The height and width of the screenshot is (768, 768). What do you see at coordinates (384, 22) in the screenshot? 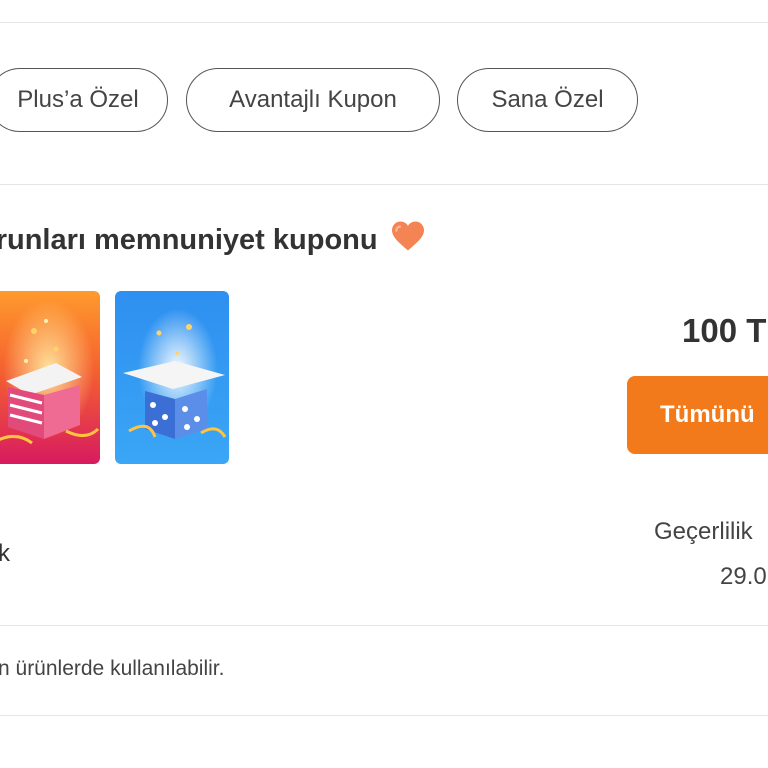
I see `top-divider` at bounding box center [384, 22].